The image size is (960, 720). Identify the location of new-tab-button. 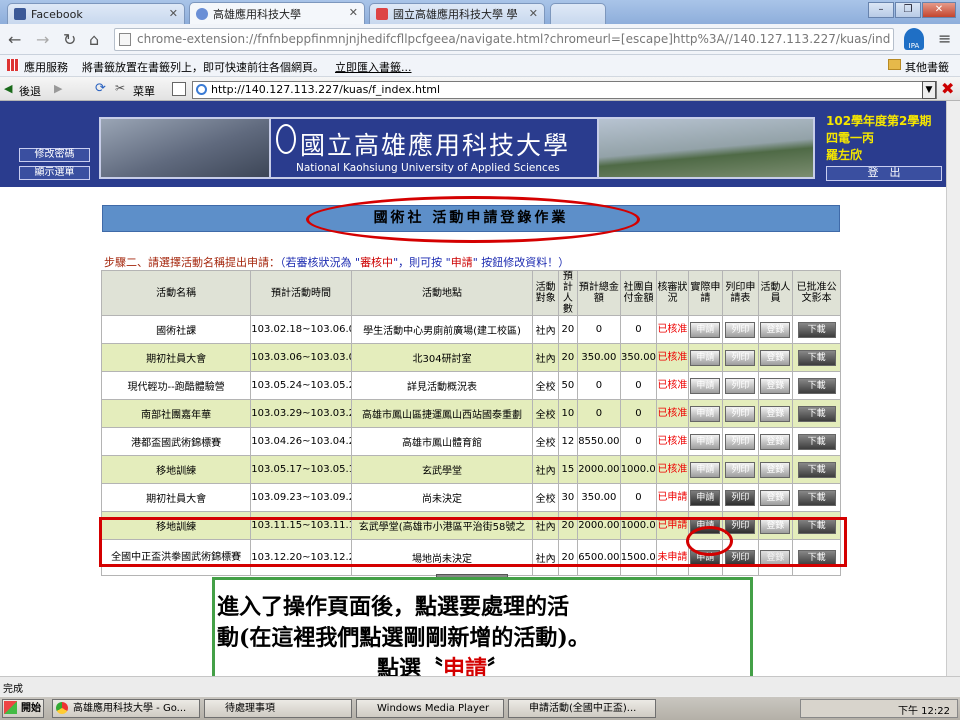
(578, 13).